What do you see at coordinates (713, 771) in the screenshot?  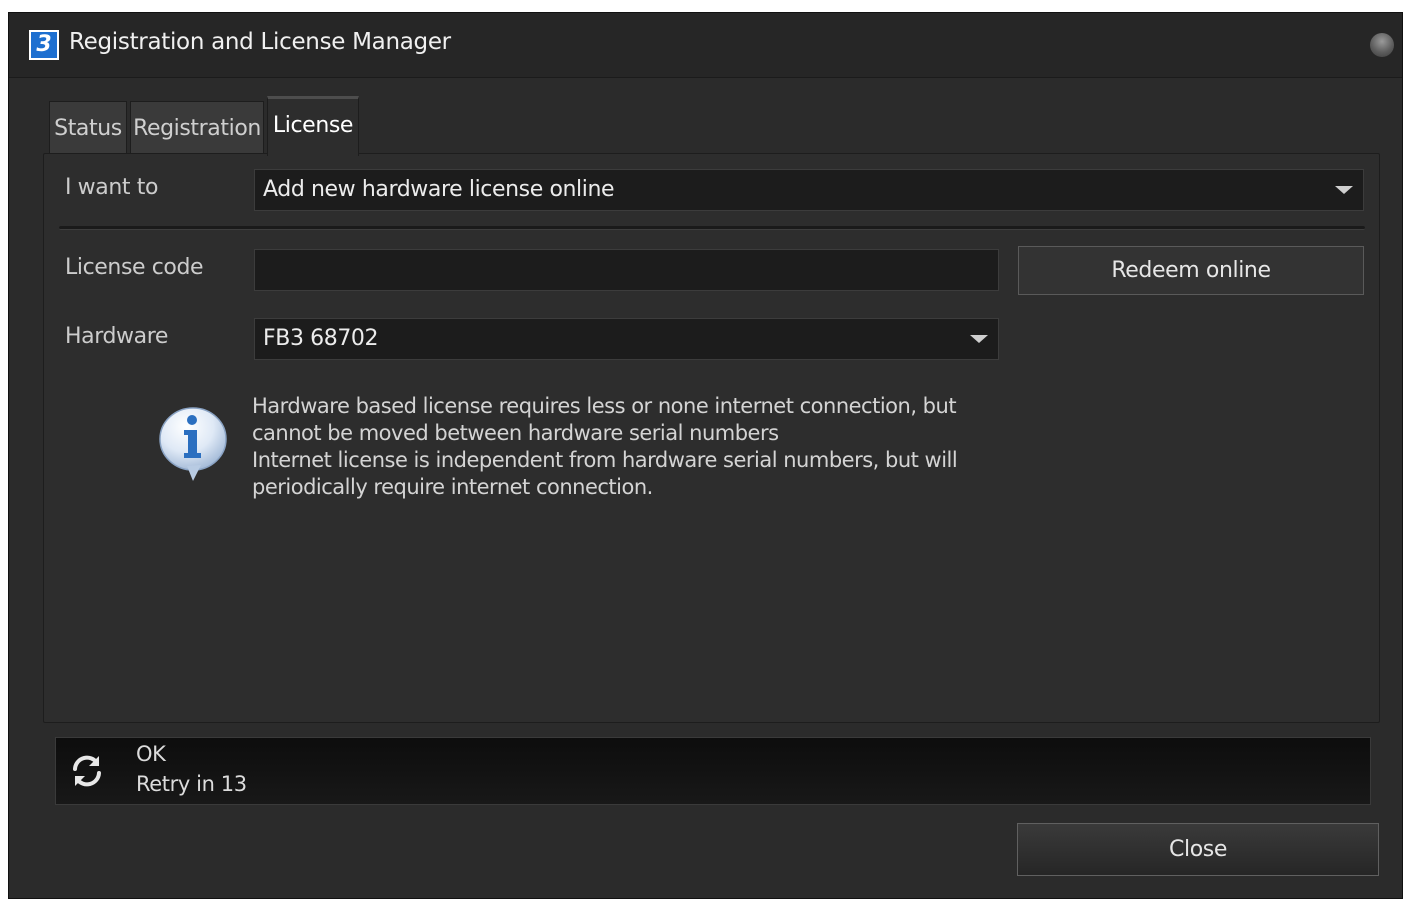 I see `status-bar: OK Retry in 13` at bounding box center [713, 771].